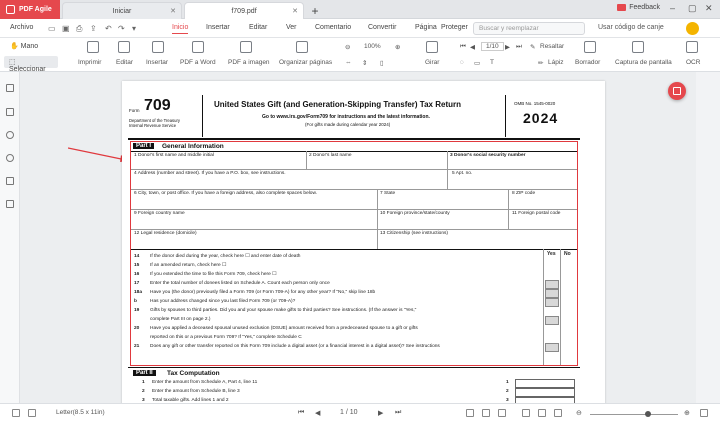  What do you see at coordinates (398, 413) in the screenshot?
I see `last-page-button: ⏭` at bounding box center [398, 413].